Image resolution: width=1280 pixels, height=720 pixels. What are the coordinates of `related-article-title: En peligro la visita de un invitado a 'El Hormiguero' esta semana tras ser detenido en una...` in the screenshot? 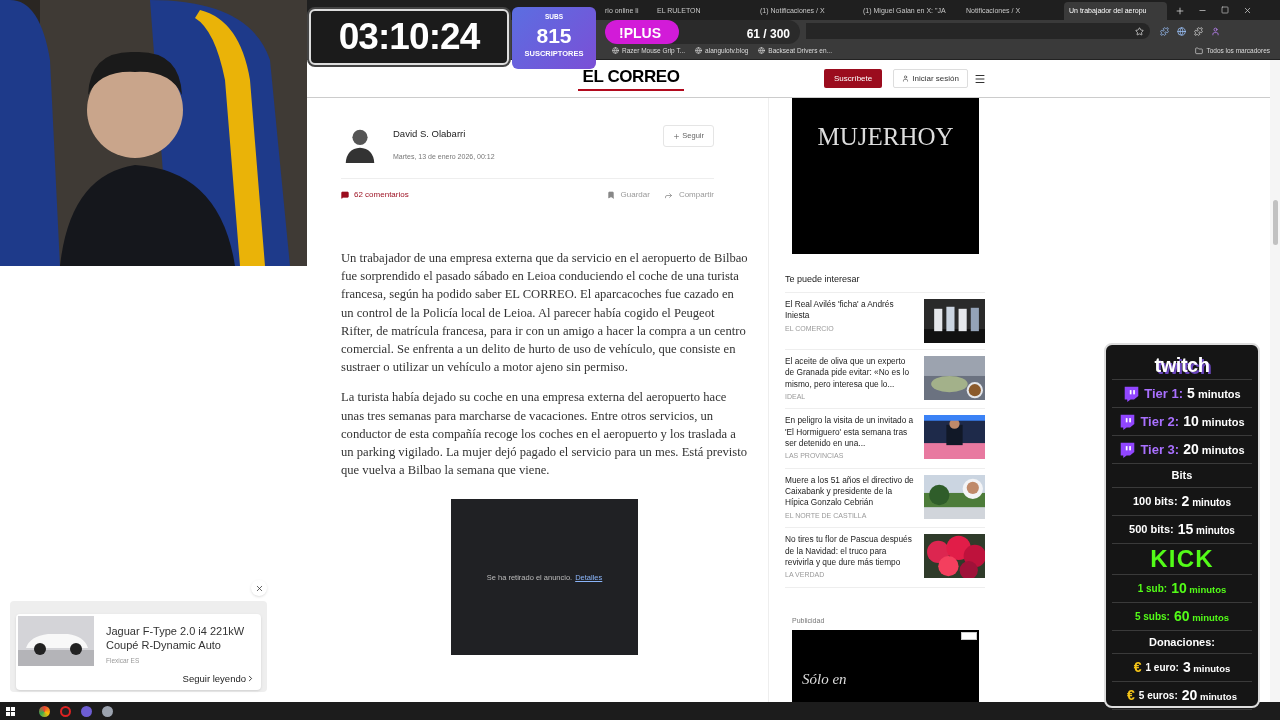 It's located at (850, 432).